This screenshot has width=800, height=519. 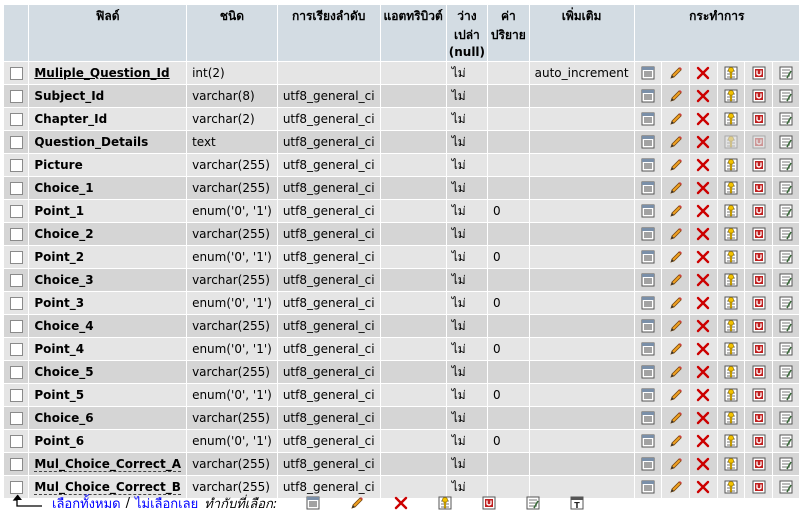 I want to click on uncheck-all-link: ไม่เลือกเลย, so click(x=166, y=503).